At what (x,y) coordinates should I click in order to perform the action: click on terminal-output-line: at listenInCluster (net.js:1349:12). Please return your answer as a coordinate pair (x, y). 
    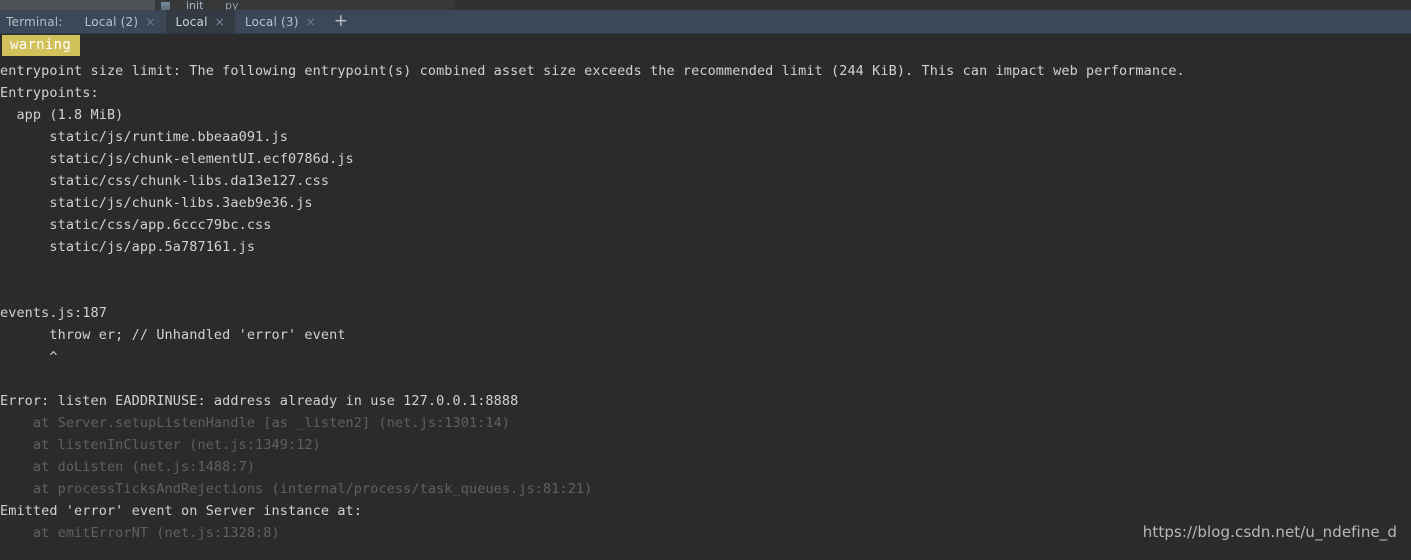
    Looking at the image, I should click on (160, 445).